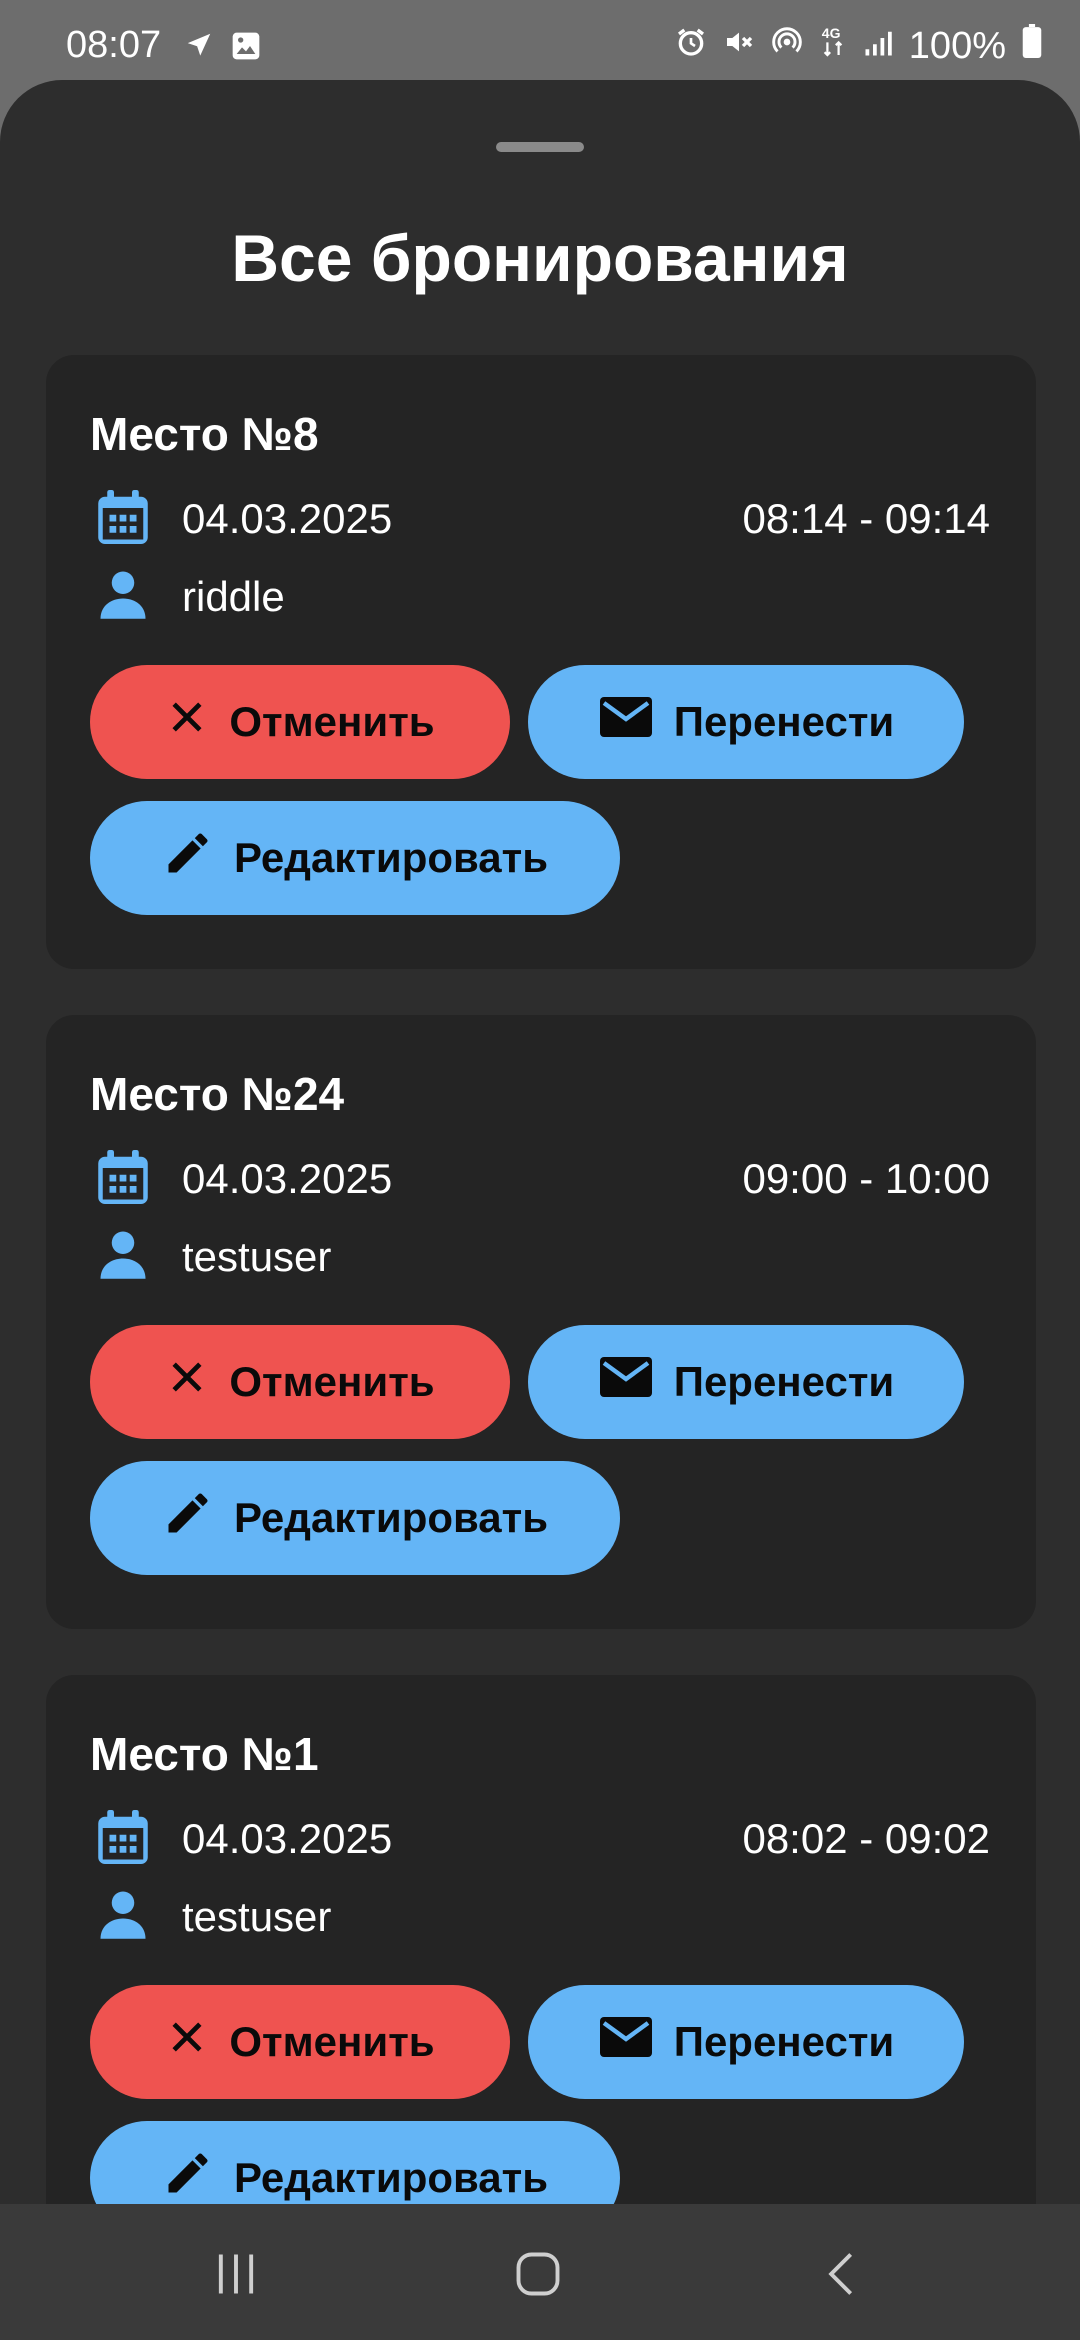  Describe the element at coordinates (236, 2276) in the screenshot. I see `recent-apps-icon` at that location.